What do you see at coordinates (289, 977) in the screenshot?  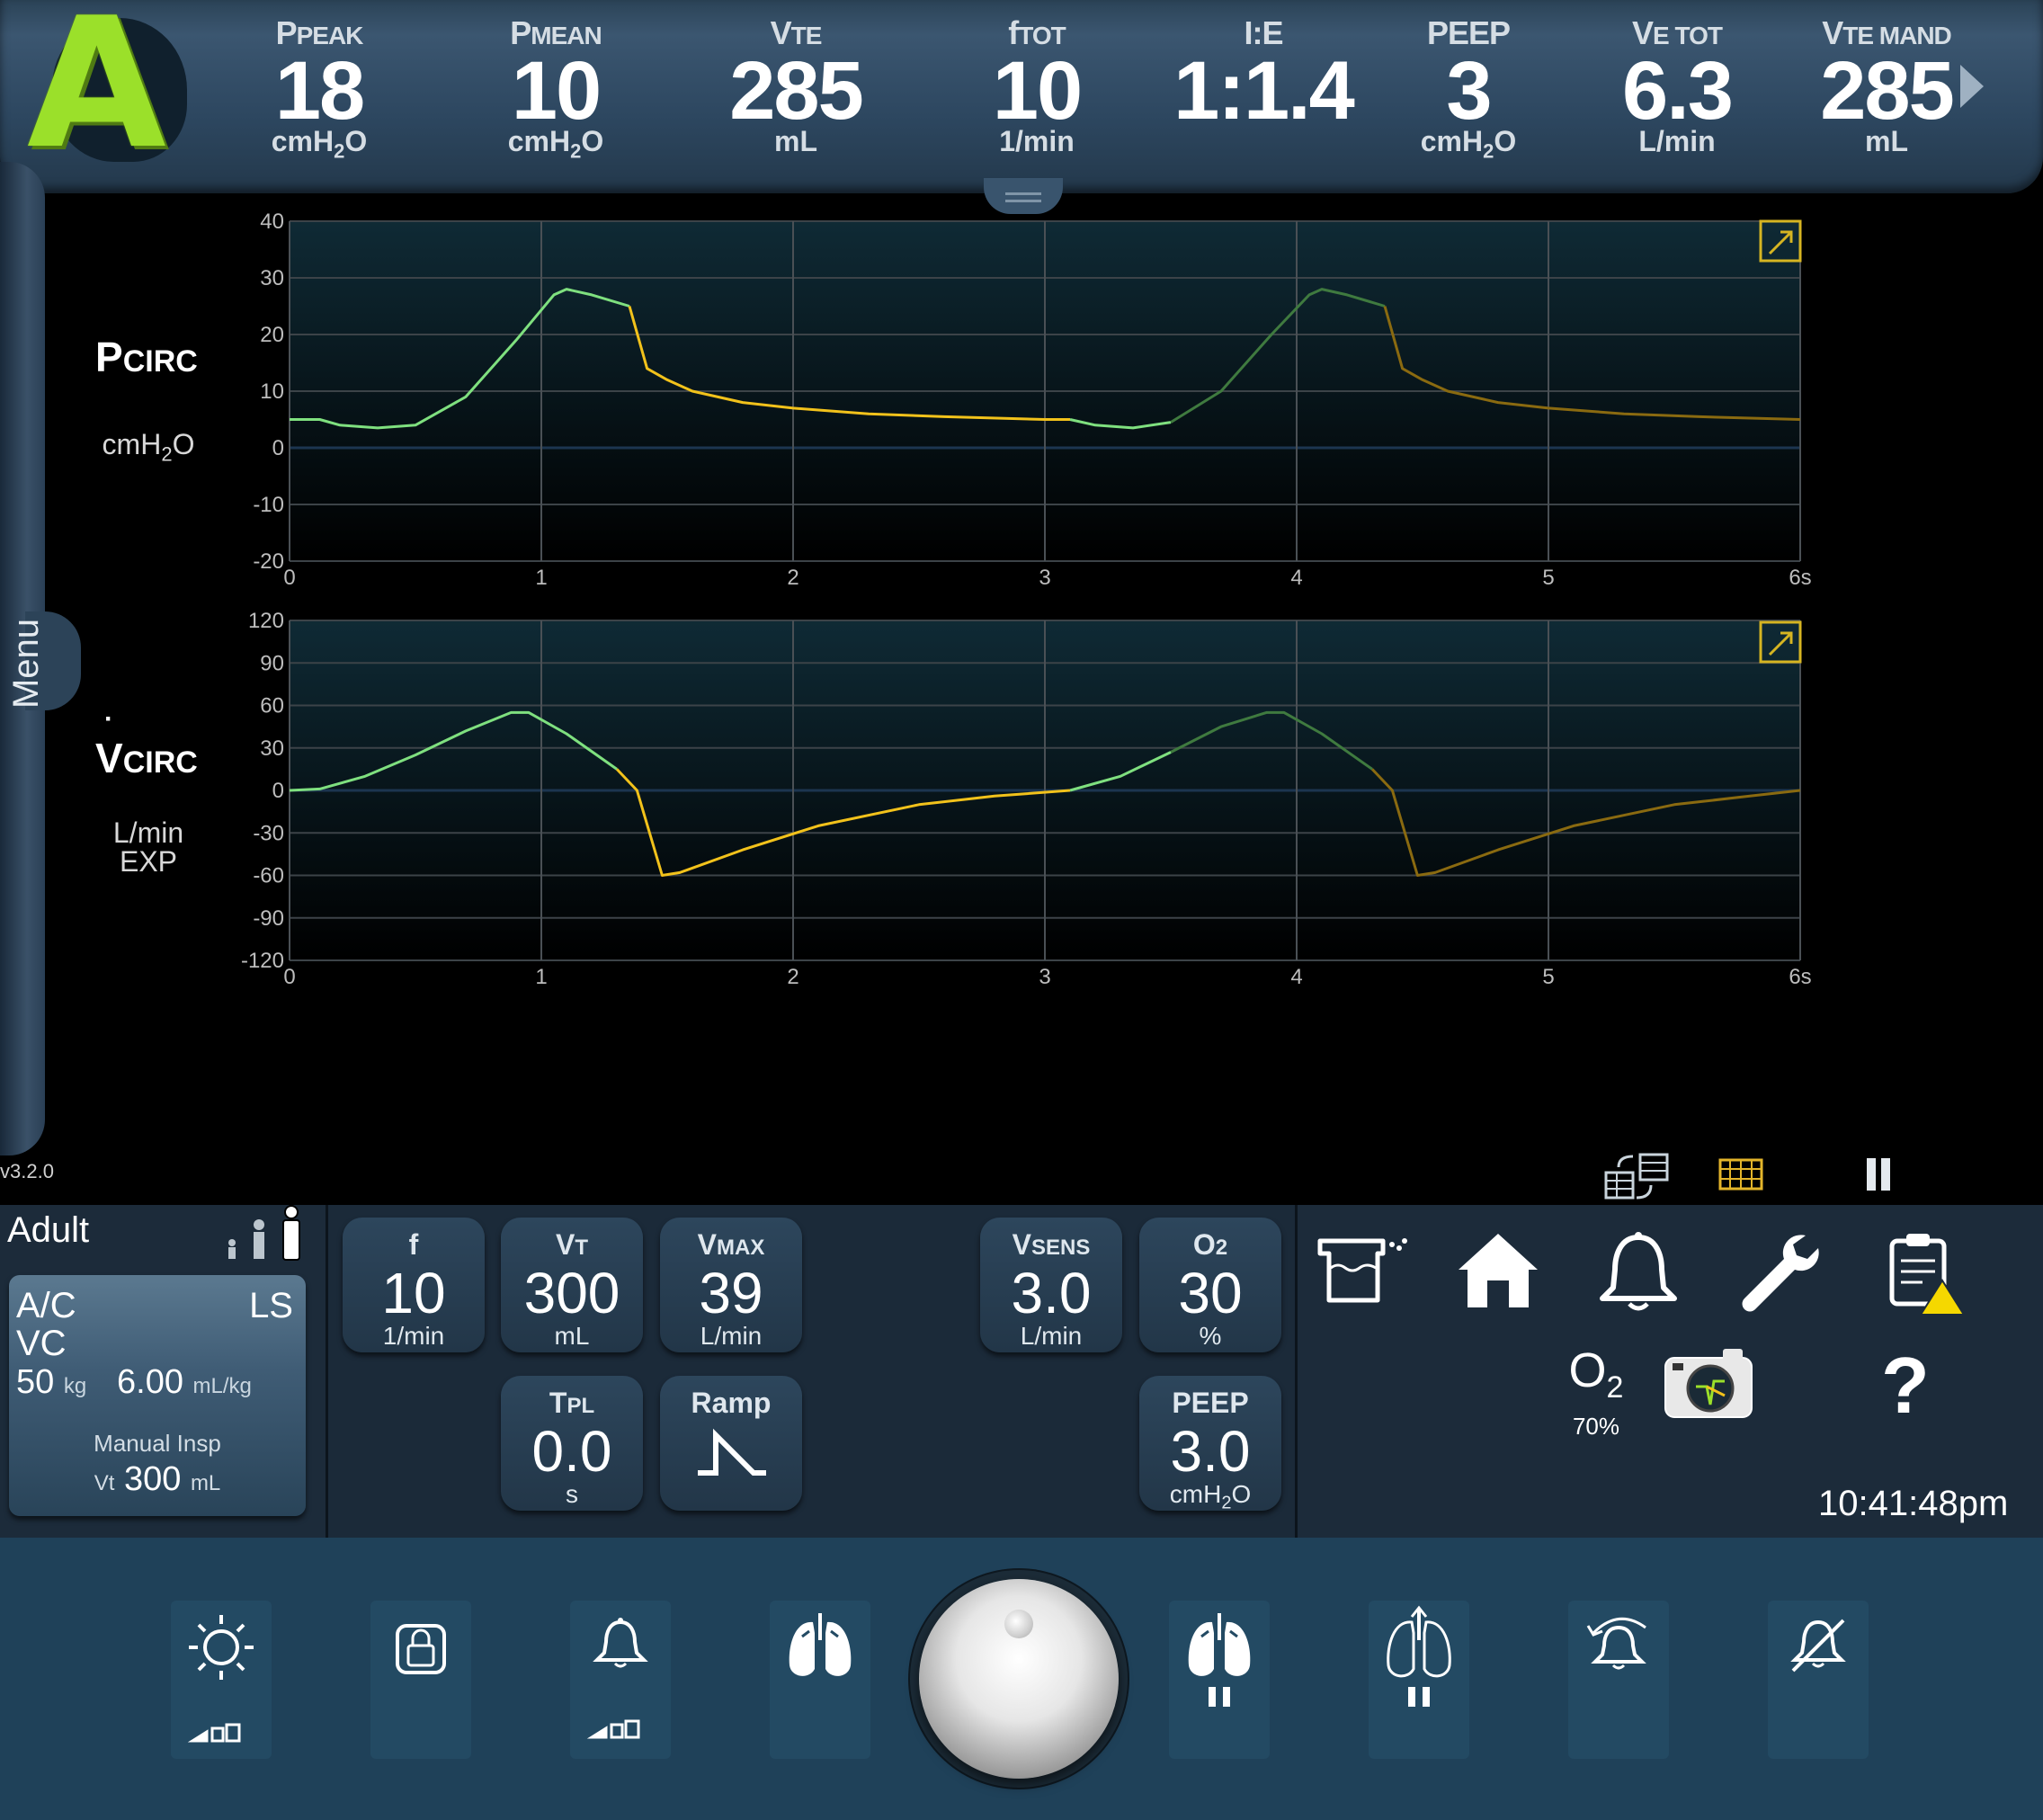 I see `flow-xtick: 0` at bounding box center [289, 977].